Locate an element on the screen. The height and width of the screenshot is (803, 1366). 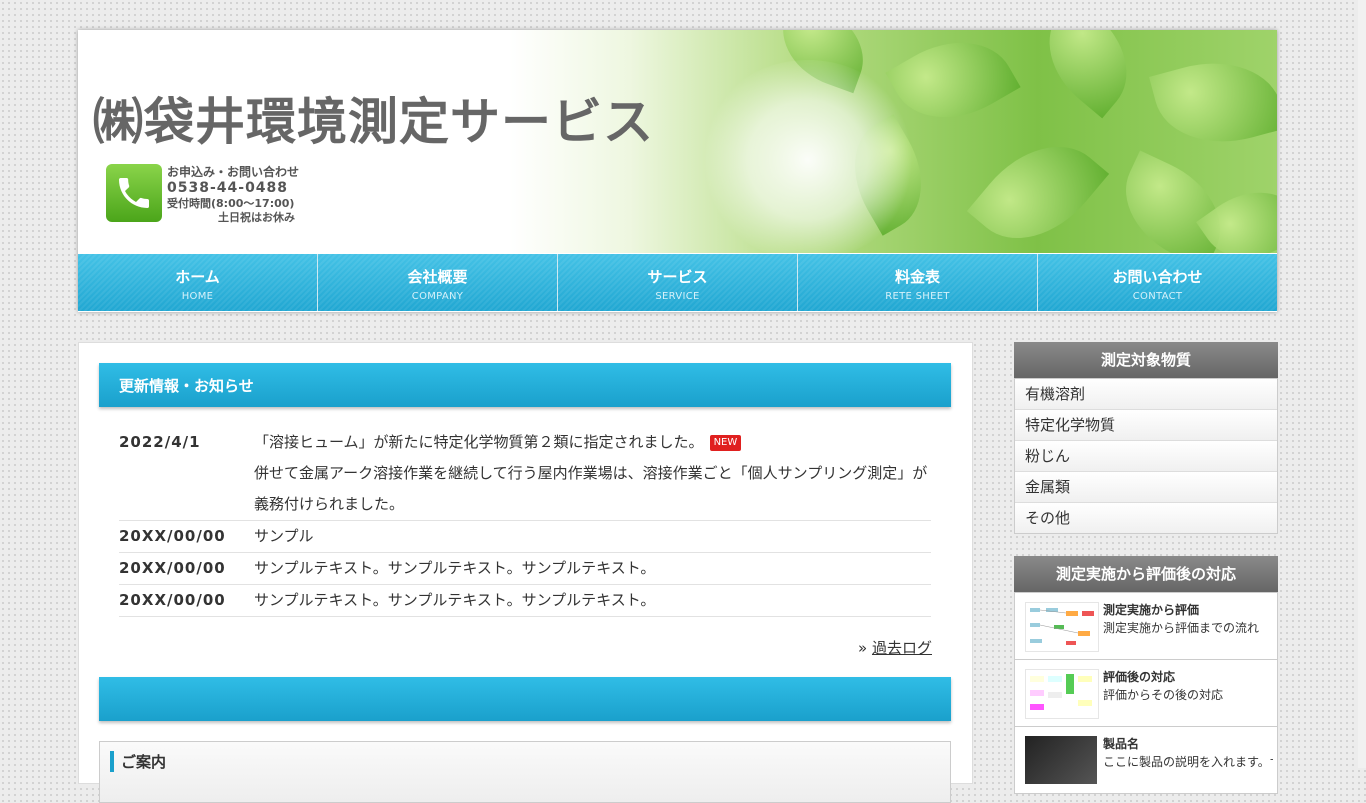
news-item: 20XX/00/00 サンプル is located at coordinates (525, 537).